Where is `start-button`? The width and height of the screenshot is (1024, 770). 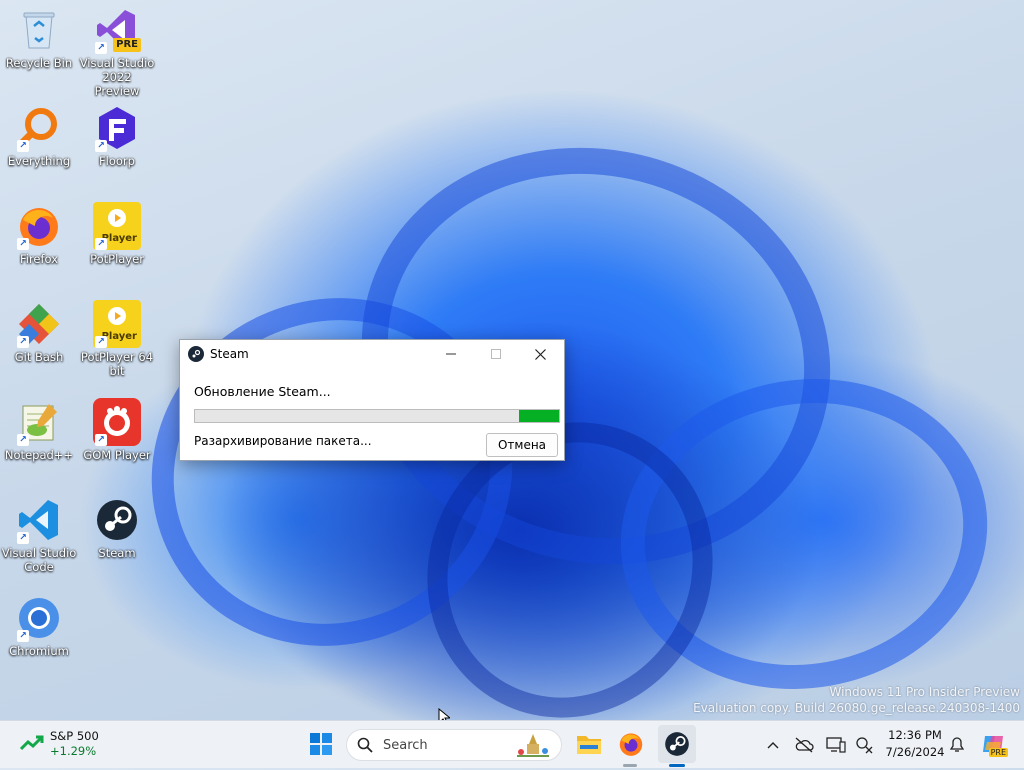
start-button is located at coordinates (321, 744).